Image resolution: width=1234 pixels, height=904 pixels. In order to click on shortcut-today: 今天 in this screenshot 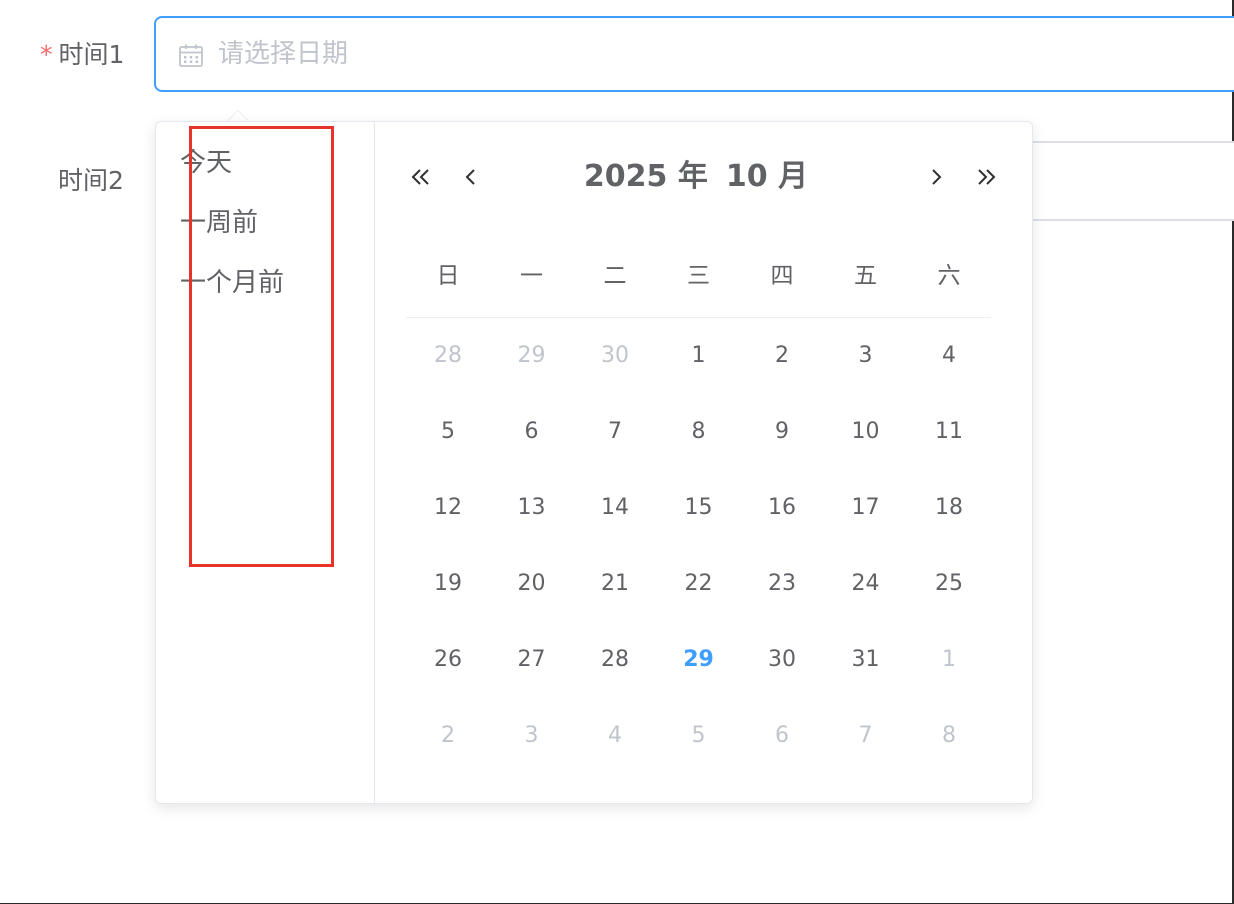, I will do `click(206, 163)`.